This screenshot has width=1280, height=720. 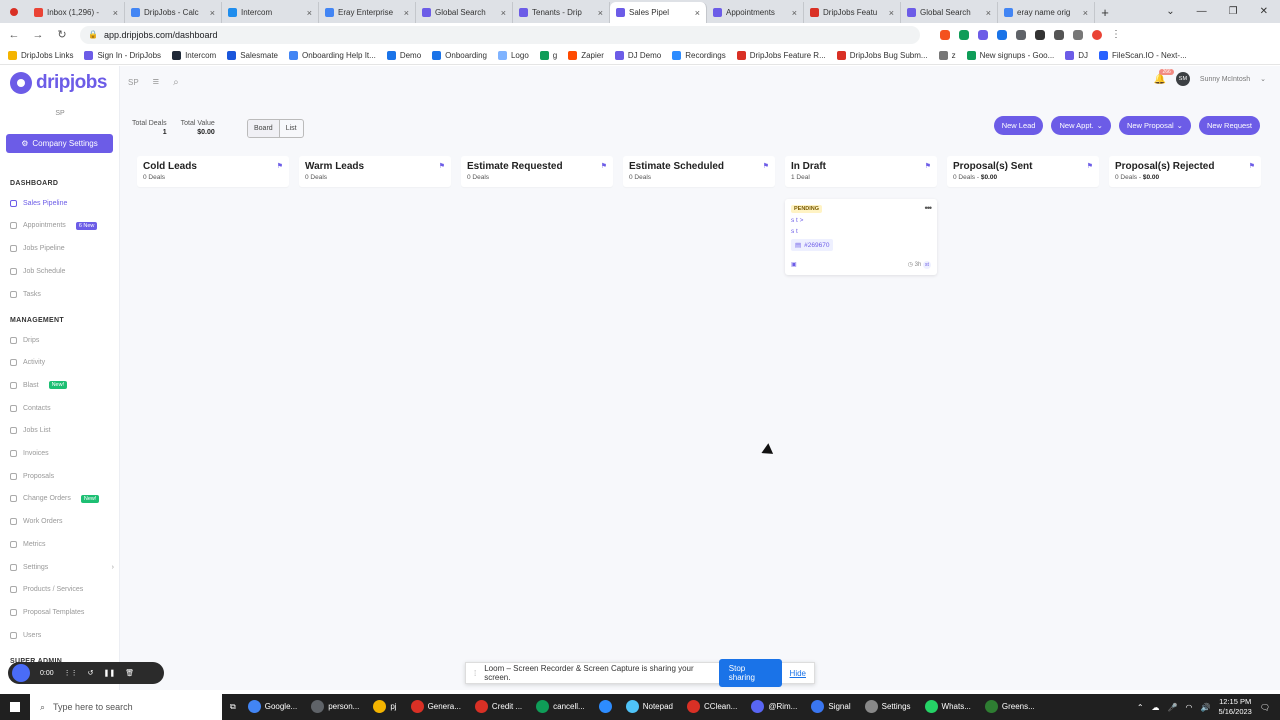 I want to click on taskbar-app: Signal, so click(x=830, y=707).